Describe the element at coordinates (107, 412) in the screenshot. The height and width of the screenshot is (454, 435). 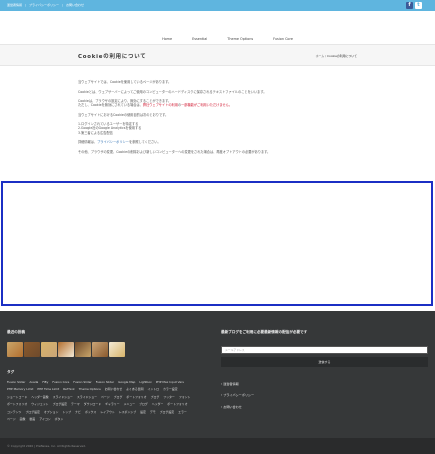
I see `tag-link: レイアウト` at that location.